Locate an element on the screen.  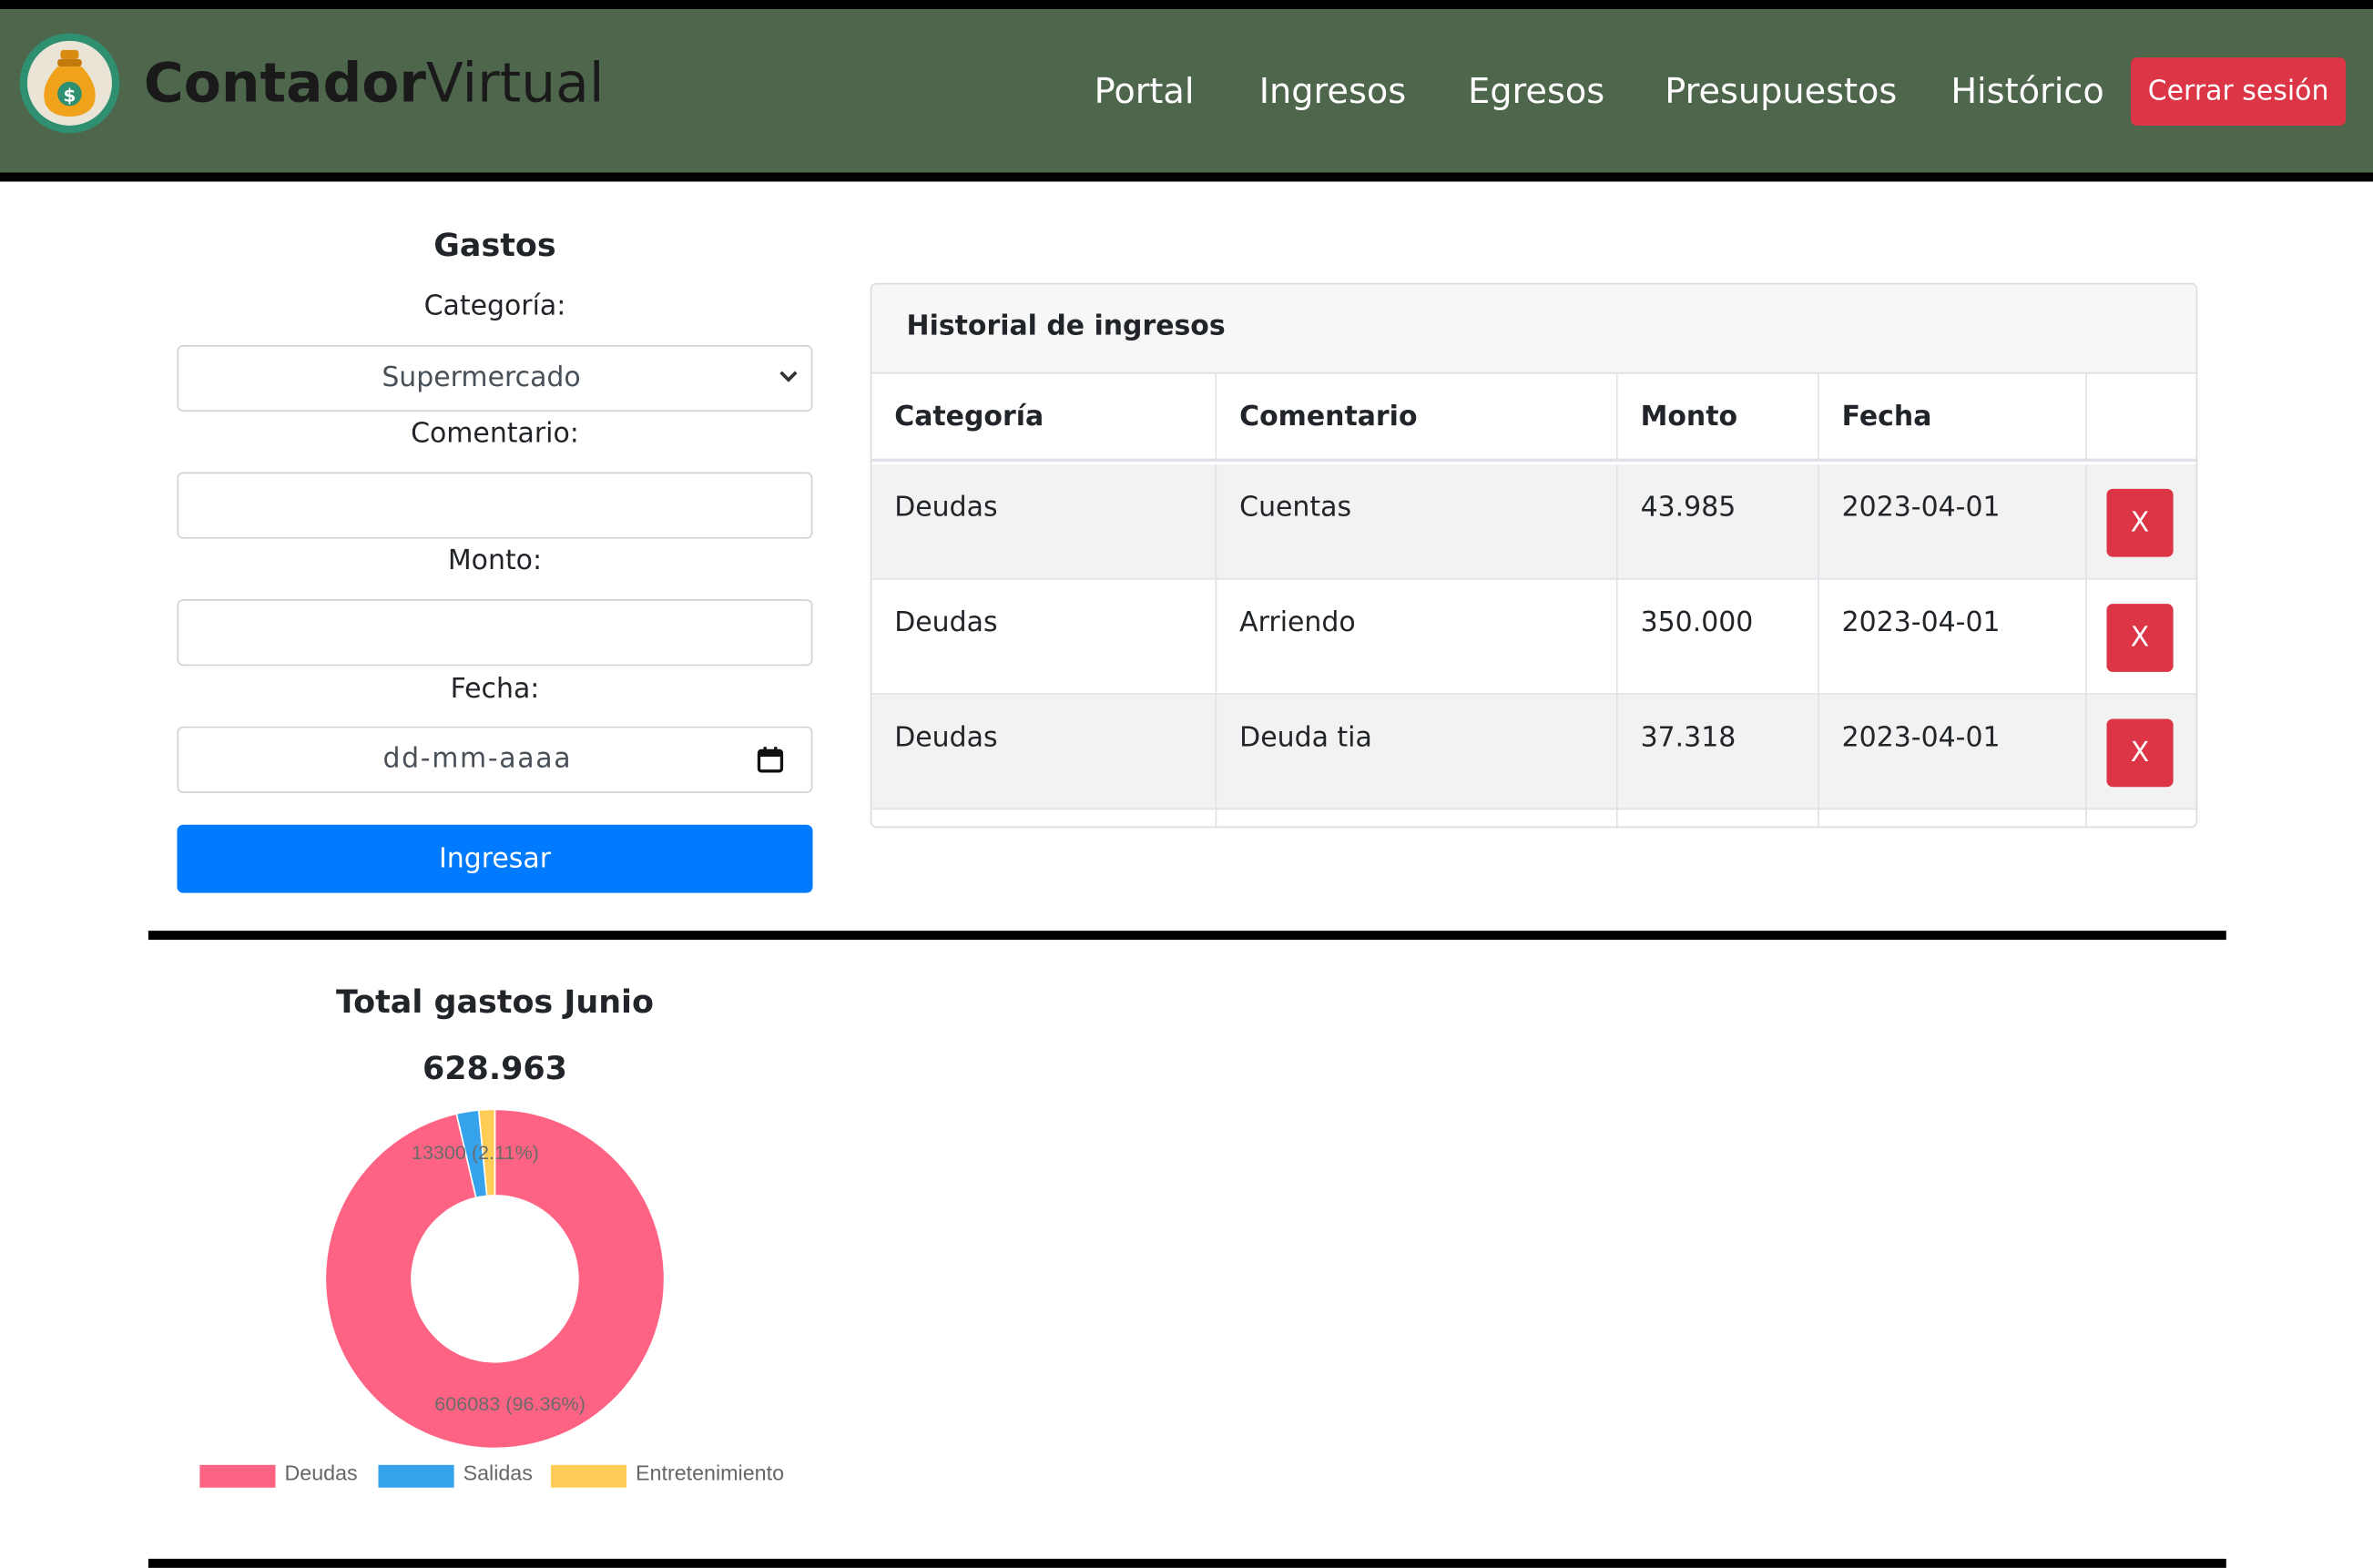
navbar-border is located at coordinates (1186, 177).